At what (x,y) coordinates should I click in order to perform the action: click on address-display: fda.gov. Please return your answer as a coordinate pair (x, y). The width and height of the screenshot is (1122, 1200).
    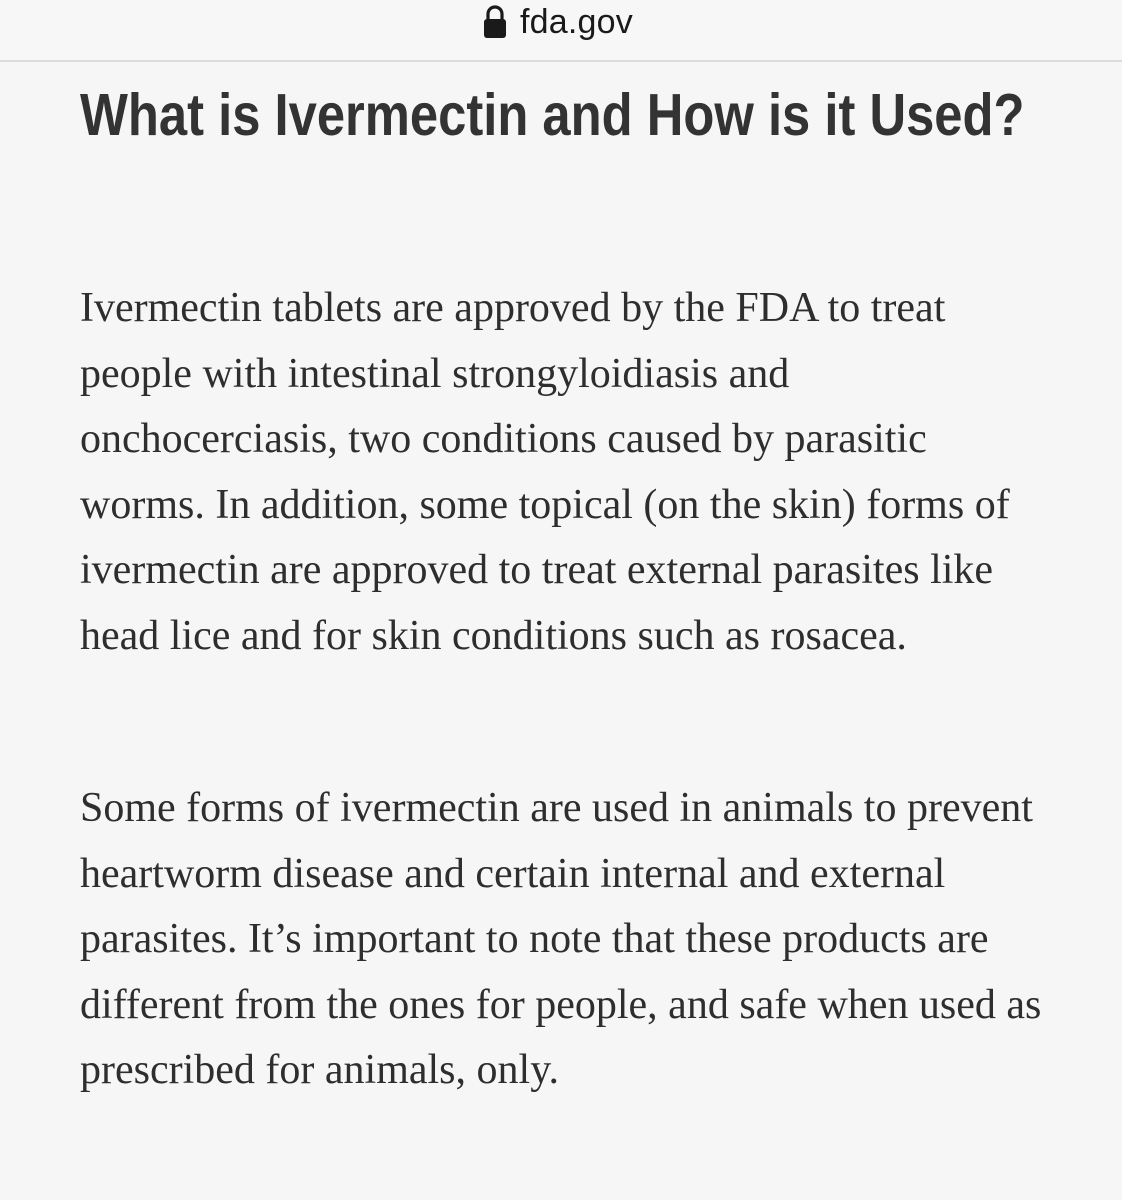
    Looking at the image, I should click on (556, 22).